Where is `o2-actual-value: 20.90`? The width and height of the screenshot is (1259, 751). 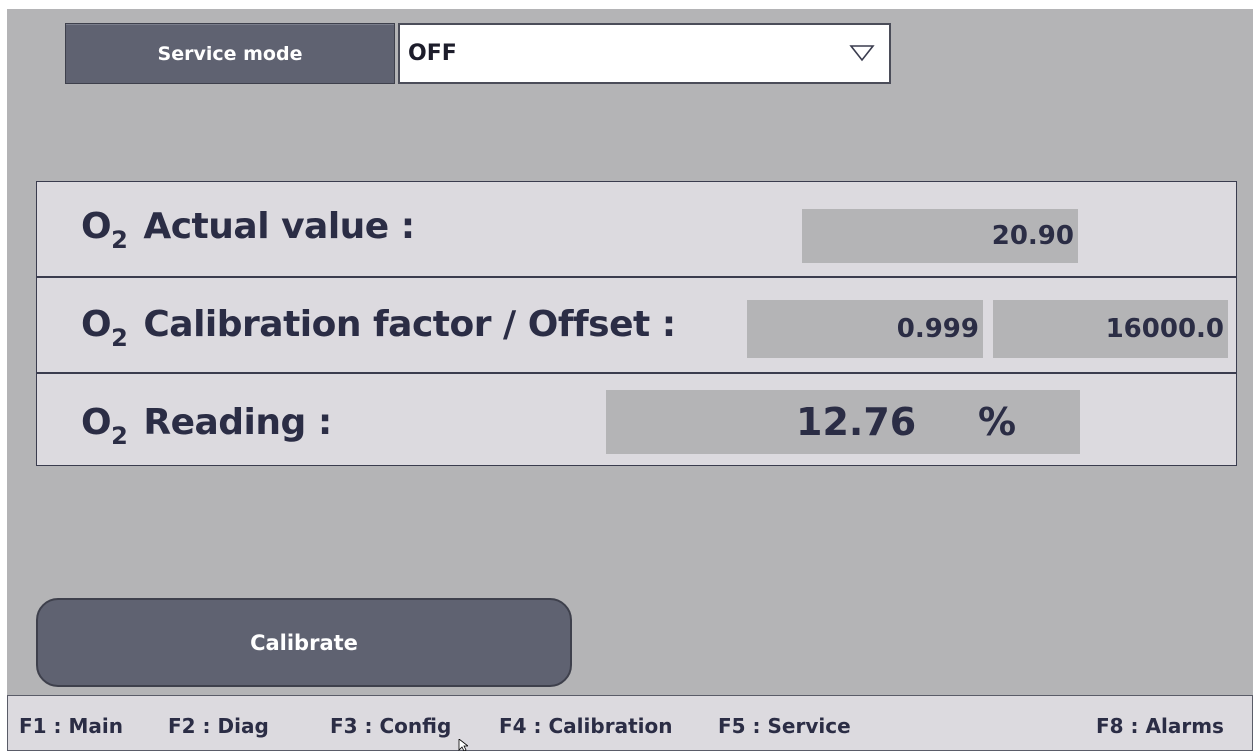 o2-actual-value: 20.90 is located at coordinates (1032, 236).